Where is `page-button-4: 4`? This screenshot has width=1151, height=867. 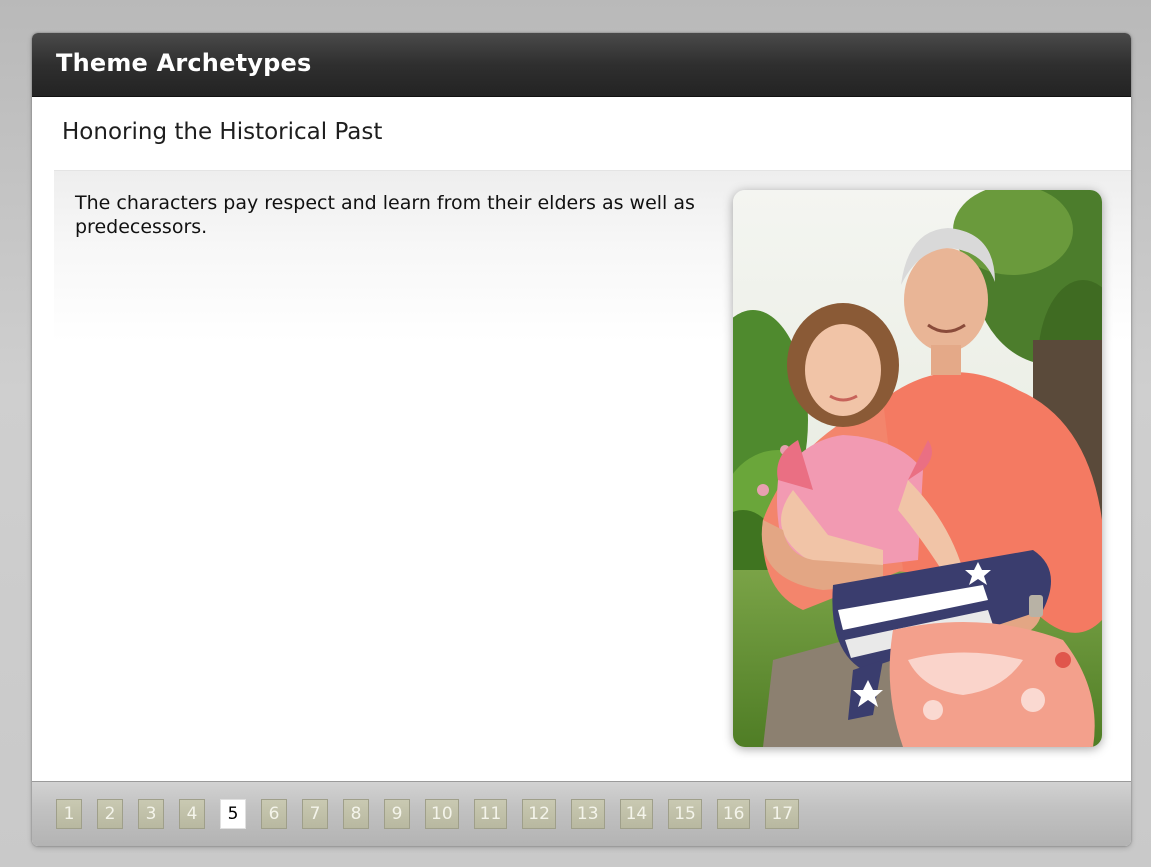
page-button-4: 4 is located at coordinates (192, 814).